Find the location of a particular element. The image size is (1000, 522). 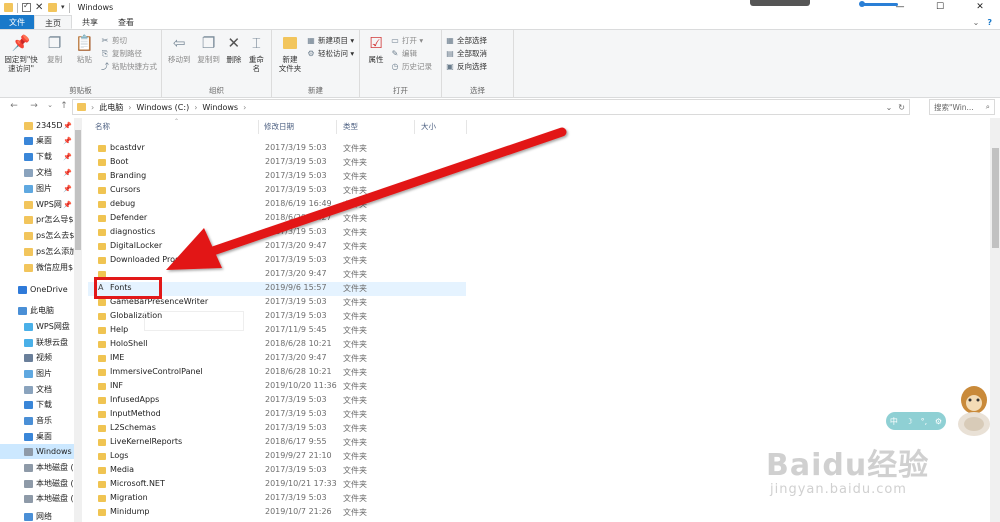

settings-icon: ⚙ is located at coordinates (938, 421).